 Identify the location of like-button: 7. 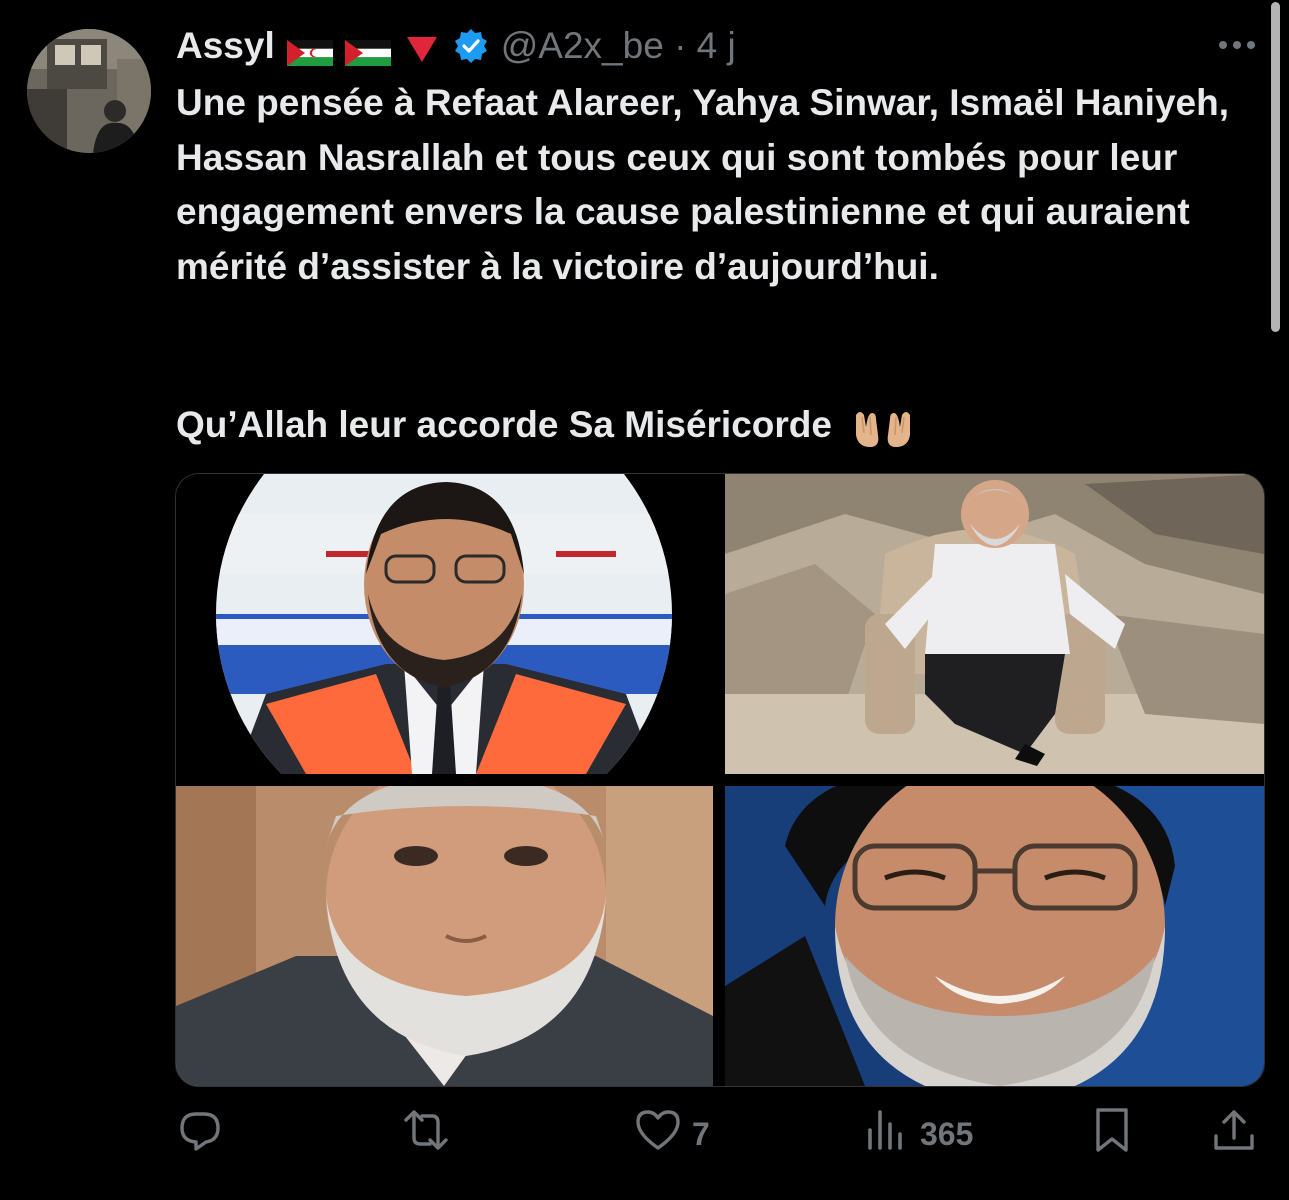
(672, 1134).